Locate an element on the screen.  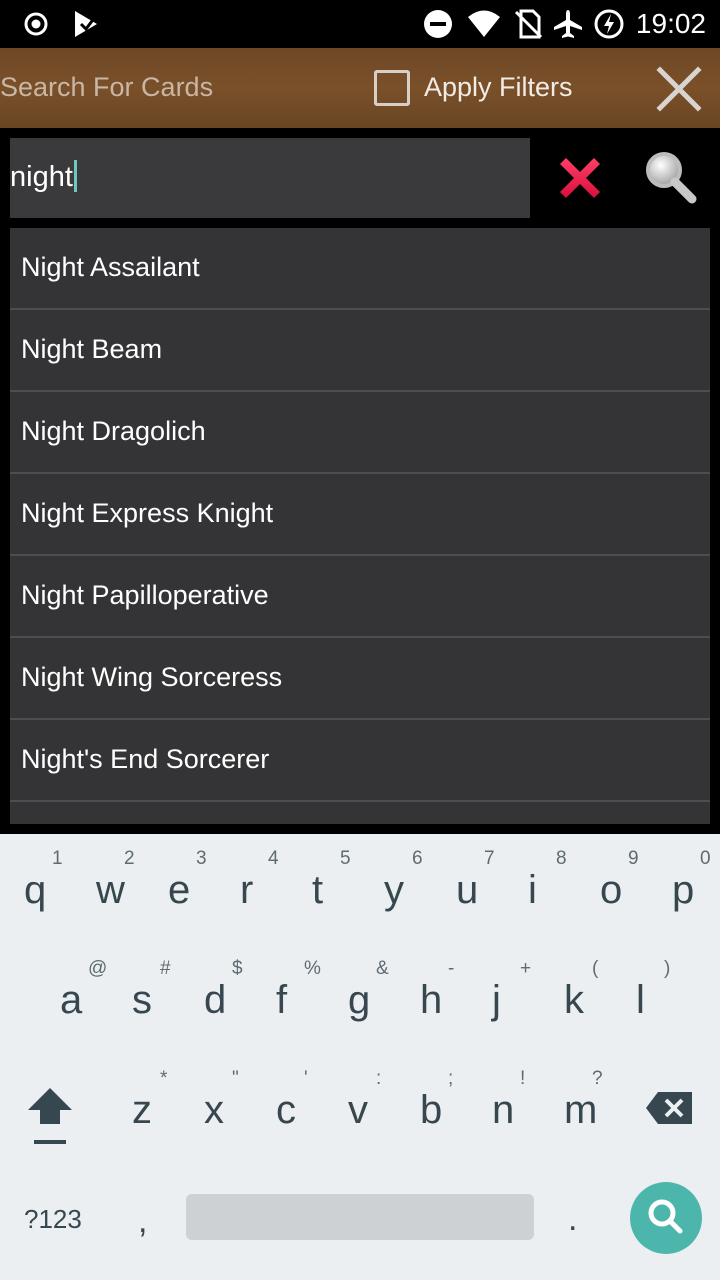
key-hint: 3 is located at coordinates (201, 858).